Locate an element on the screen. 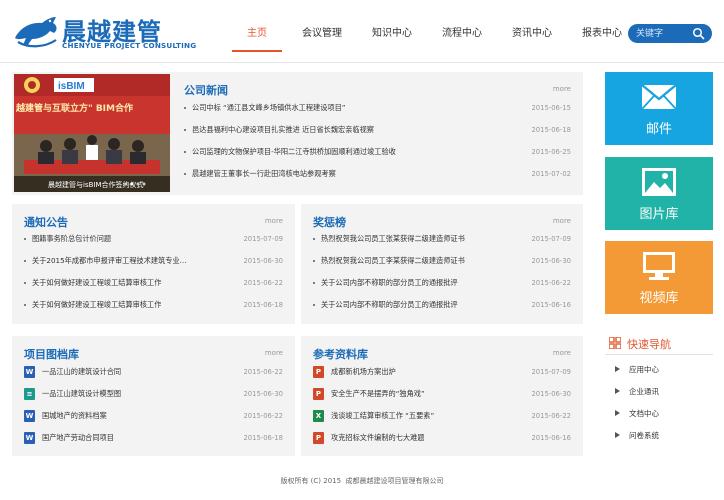  list-item: 图籍事务阶总包计价问题 2015-07-09 is located at coordinates (153, 239).